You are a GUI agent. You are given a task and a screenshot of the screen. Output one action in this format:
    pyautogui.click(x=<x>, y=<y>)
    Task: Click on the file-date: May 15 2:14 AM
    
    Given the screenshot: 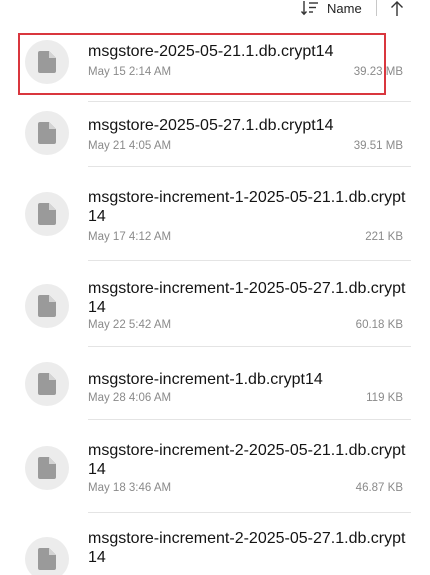 What is the action you would take?
    pyautogui.click(x=130, y=72)
    